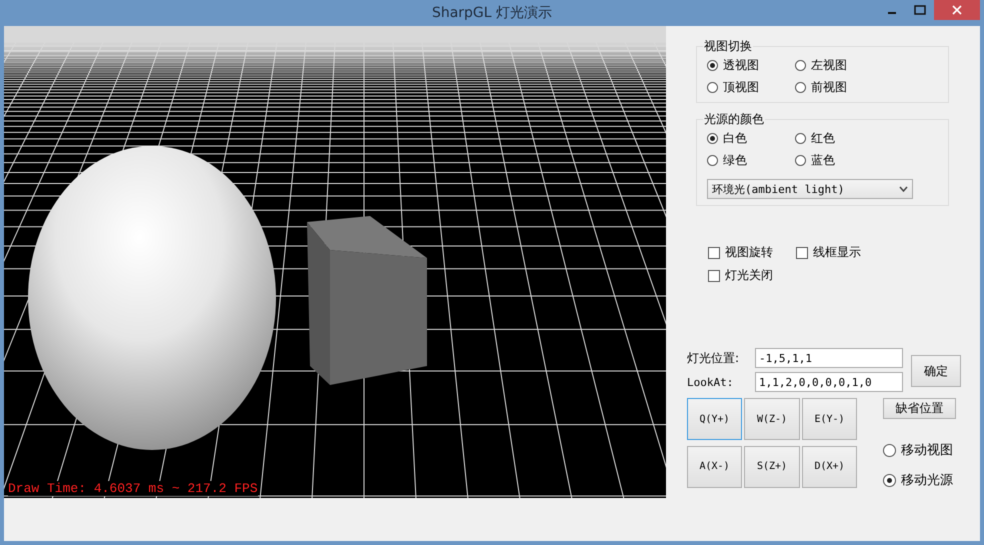  Describe the element at coordinates (918, 450) in the screenshot. I see `radio-button: 移动视图` at that location.